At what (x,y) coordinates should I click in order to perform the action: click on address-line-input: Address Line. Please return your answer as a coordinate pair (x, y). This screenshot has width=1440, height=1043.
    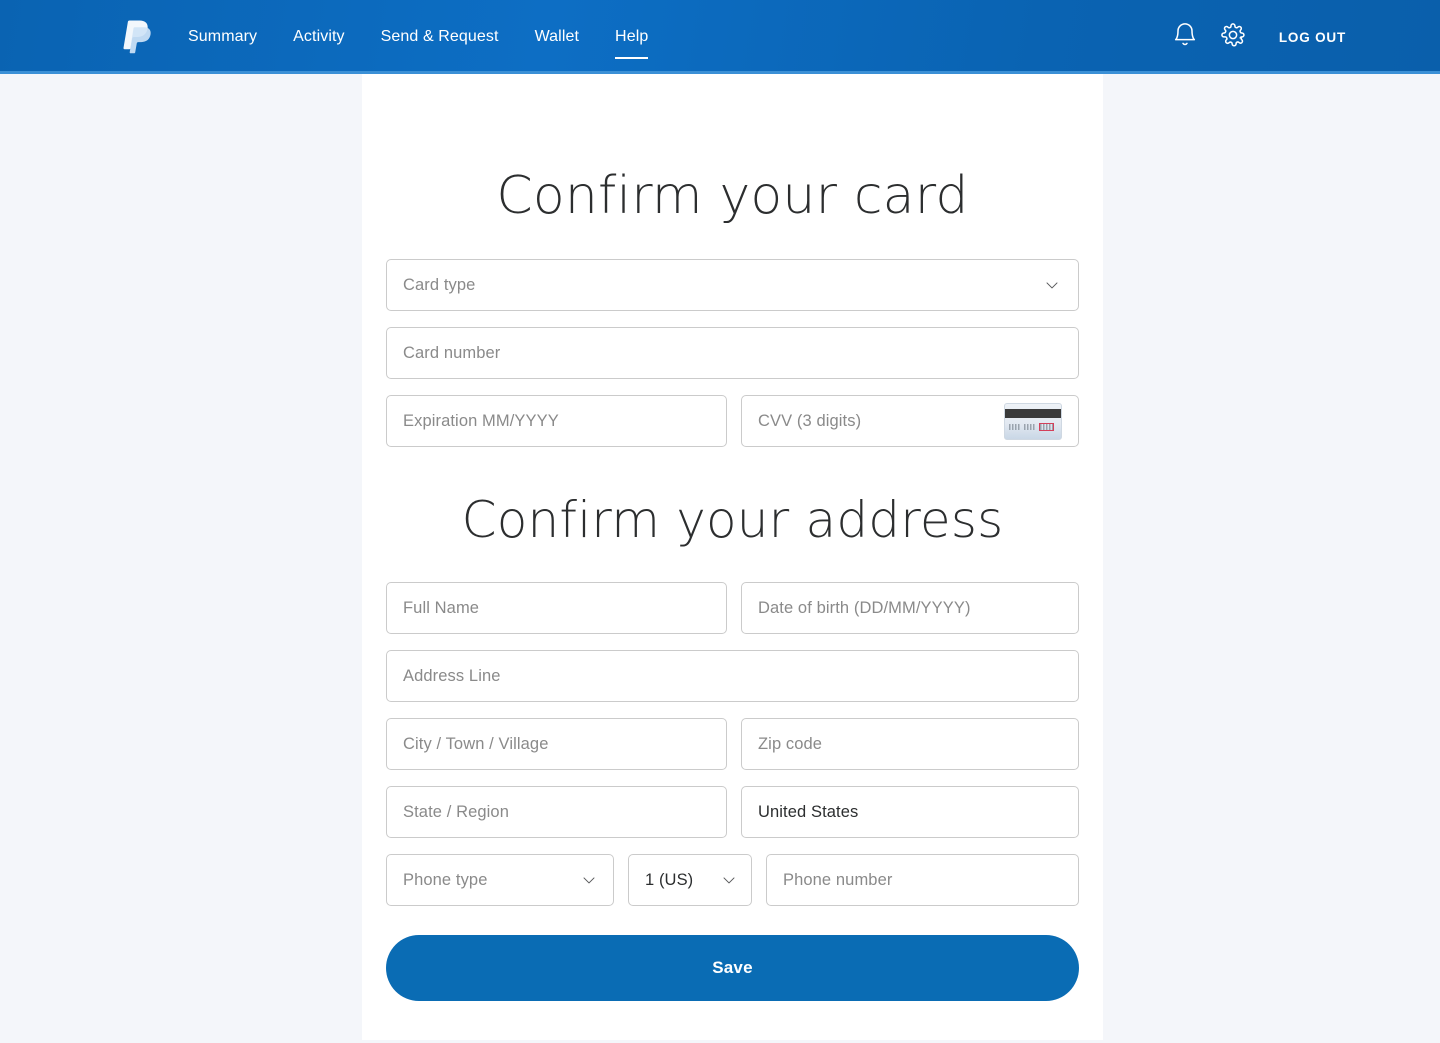
    Looking at the image, I should click on (732, 676).